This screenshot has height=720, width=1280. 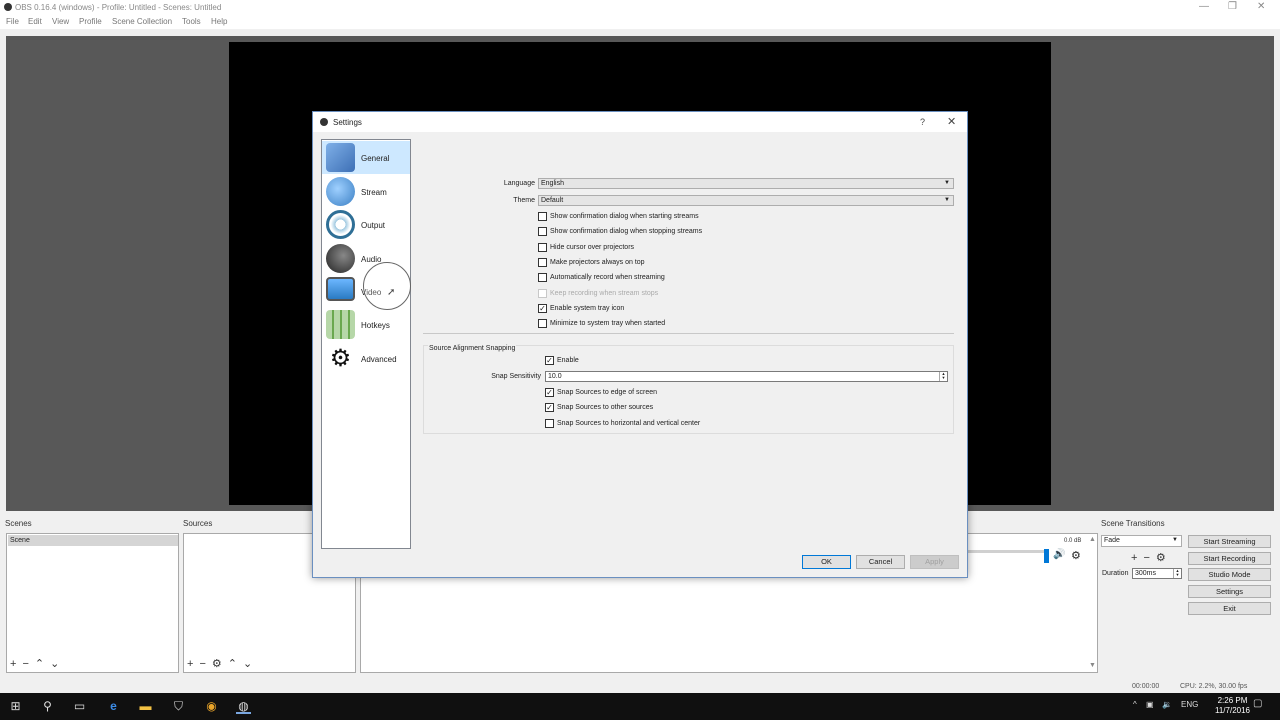 I want to click on source-properties-gear-icon: ⚙, so click(x=217, y=664).